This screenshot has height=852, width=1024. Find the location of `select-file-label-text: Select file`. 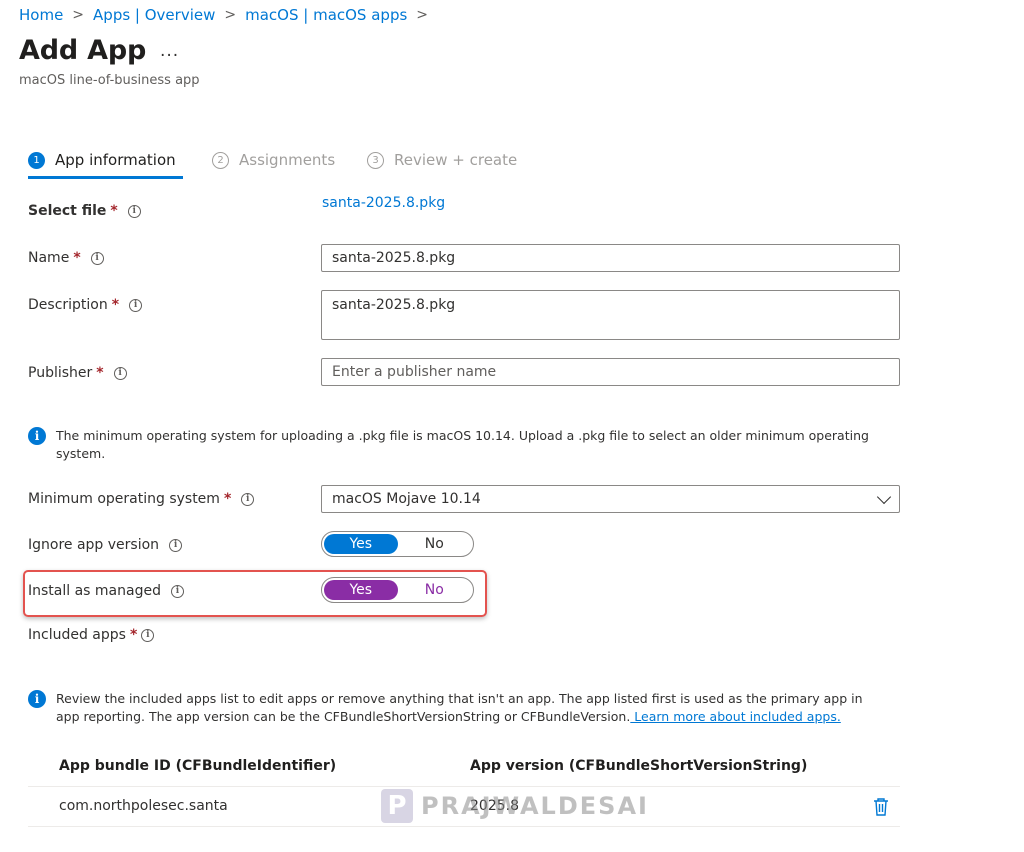

select-file-label-text: Select file is located at coordinates (67, 211).